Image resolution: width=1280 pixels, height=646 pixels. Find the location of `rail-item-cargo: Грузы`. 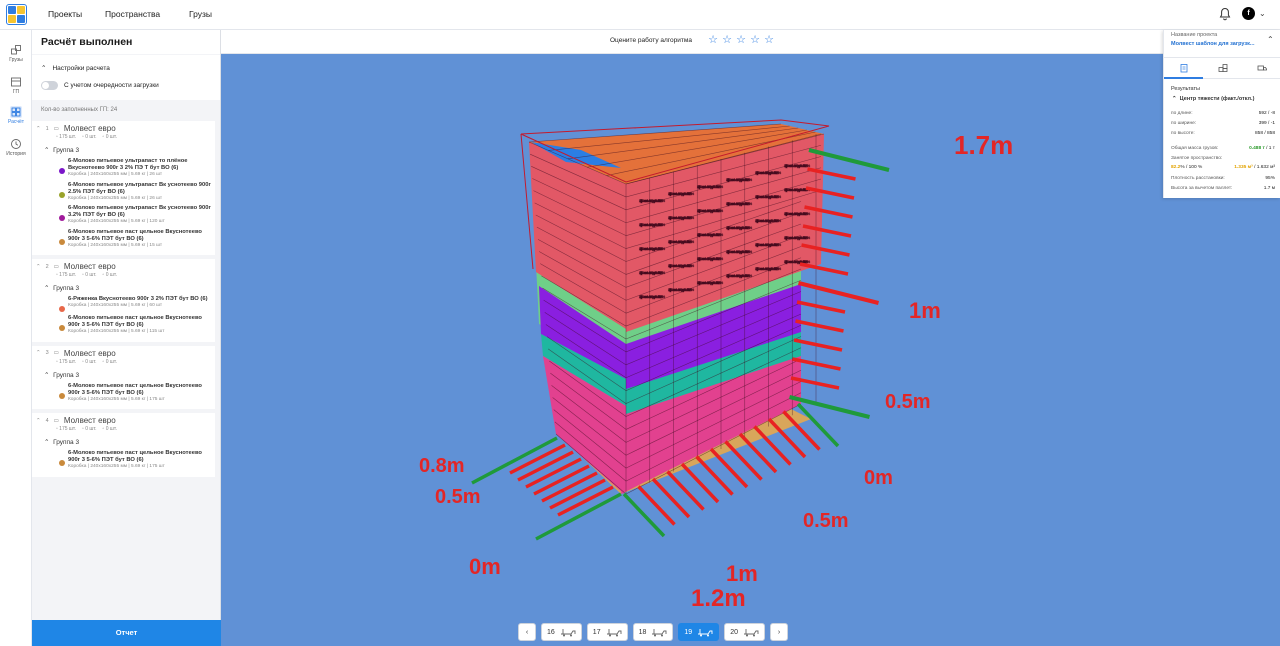

rail-item-cargo: Грузы is located at coordinates (16, 53).